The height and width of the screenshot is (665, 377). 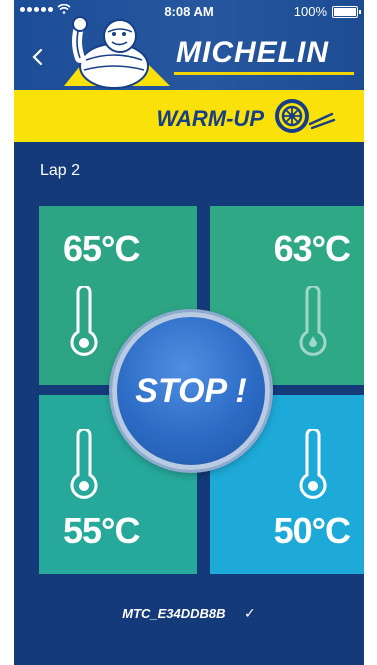 What do you see at coordinates (264, 73) in the screenshot?
I see `brand-underline` at bounding box center [264, 73].